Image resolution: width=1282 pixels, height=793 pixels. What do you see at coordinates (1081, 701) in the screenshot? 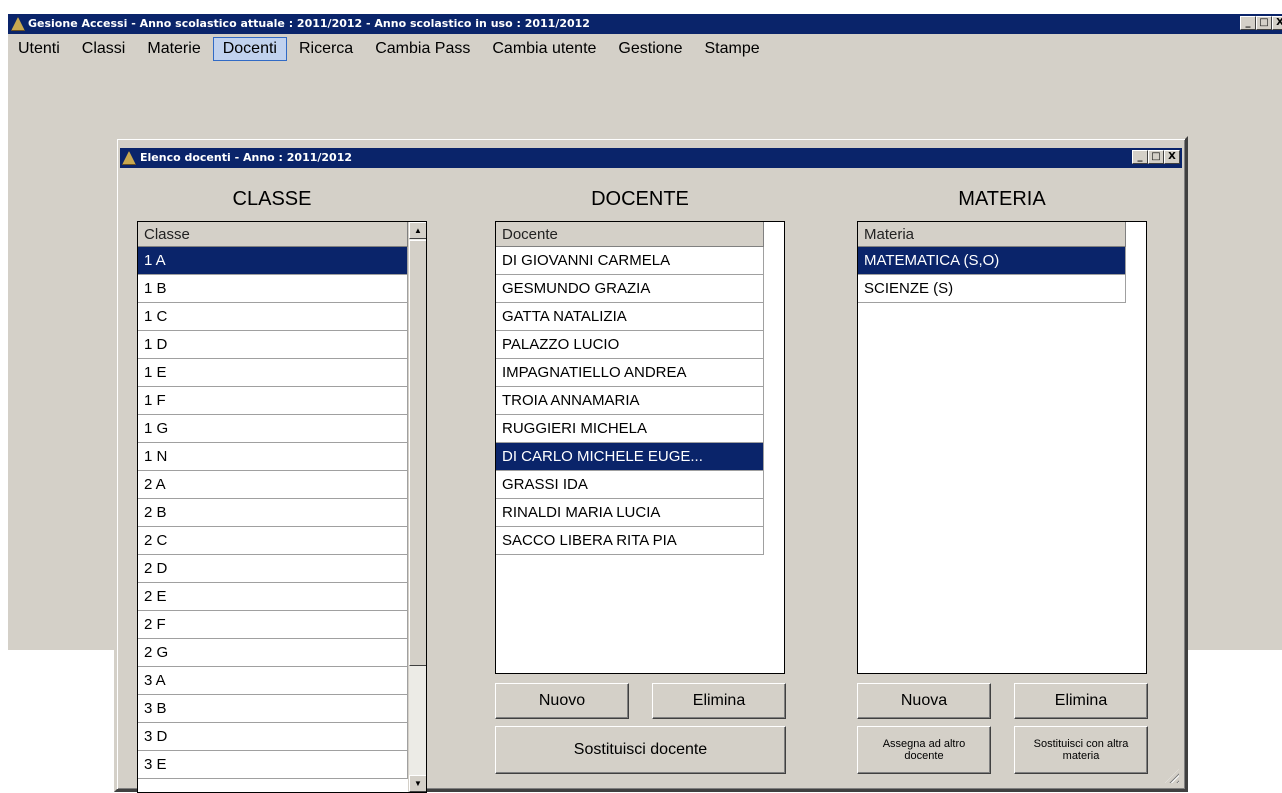
I see `elimina-materia-button: Elimina` at bounding box center [1081, 701].